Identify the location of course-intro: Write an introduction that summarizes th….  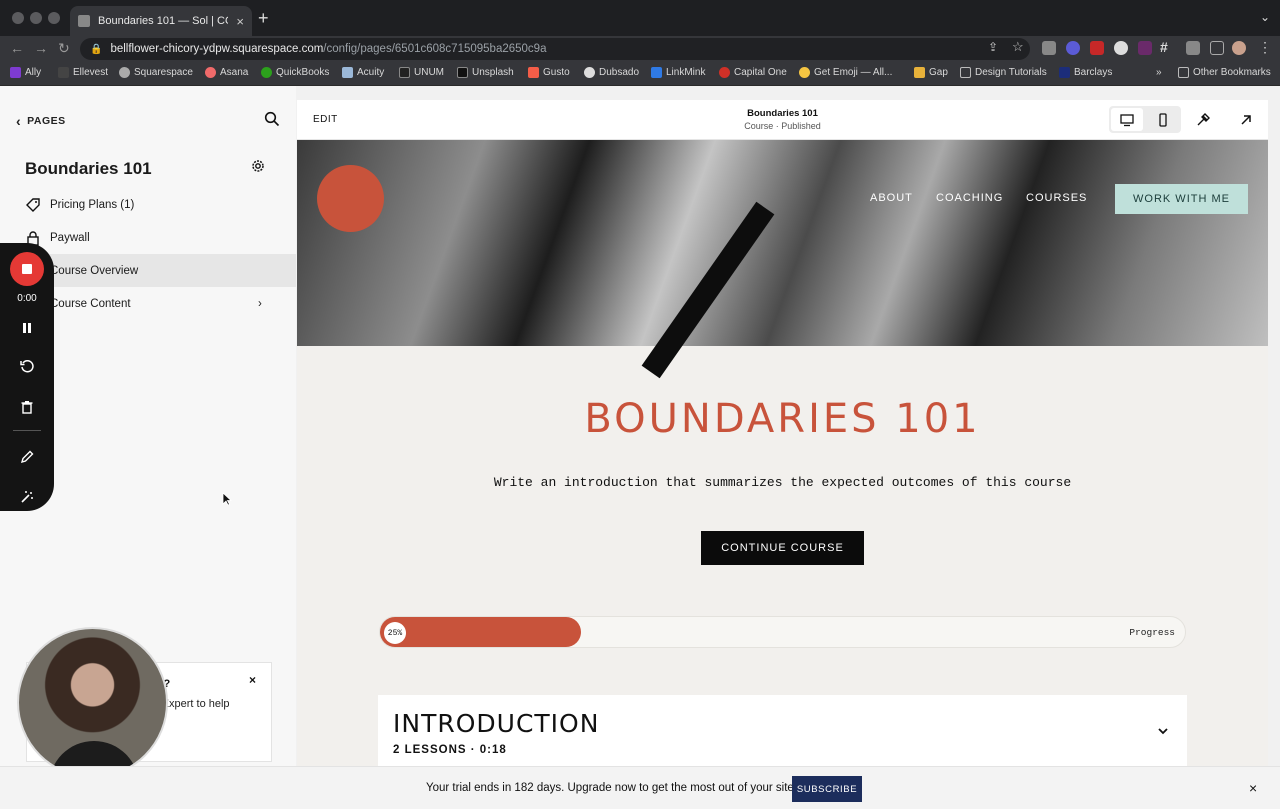
(782, 482).